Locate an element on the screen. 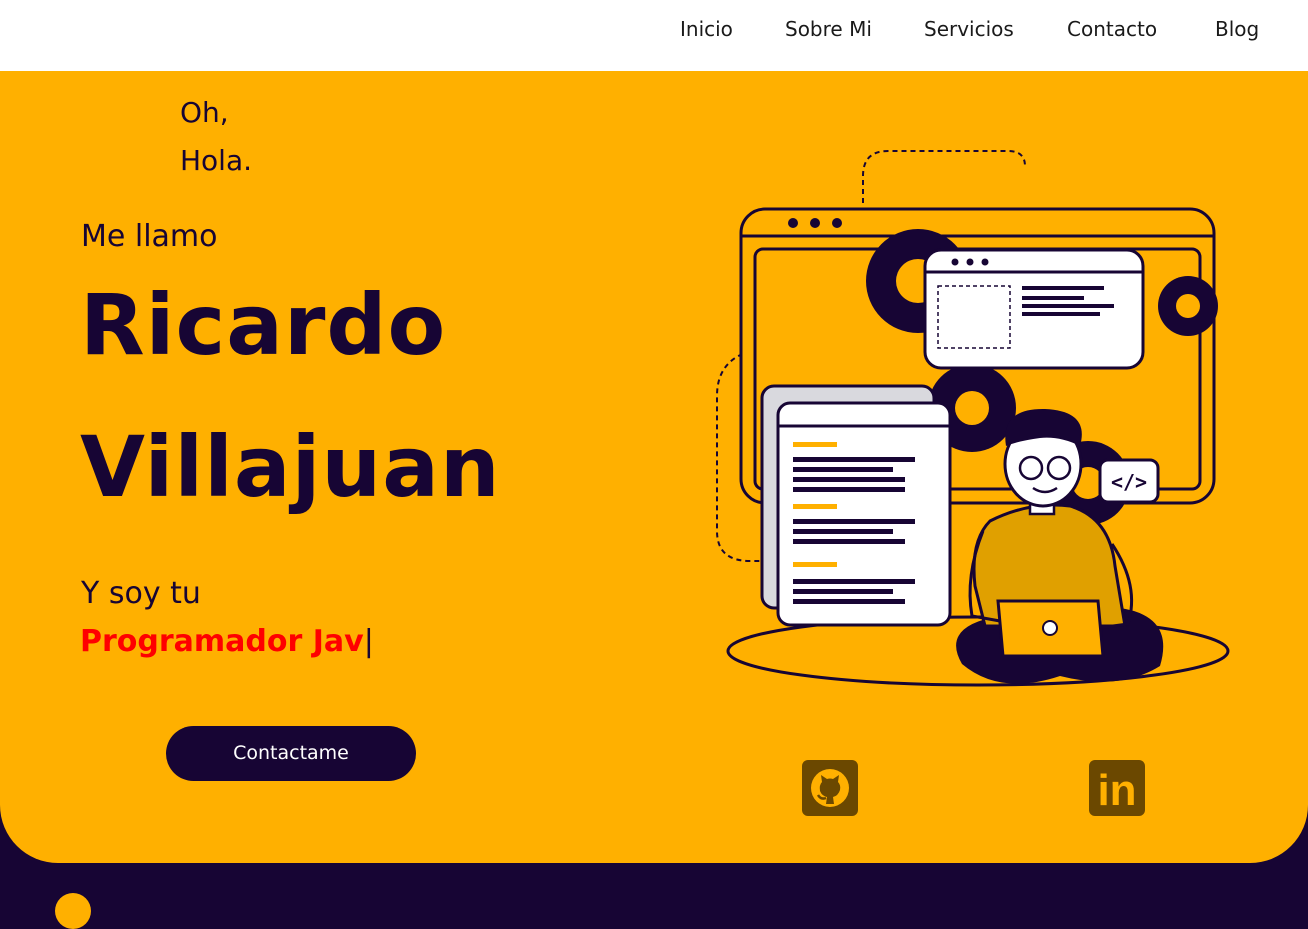 The image size is (1308, 929). linkedin-link: in is located at coordinates (1117, 788).